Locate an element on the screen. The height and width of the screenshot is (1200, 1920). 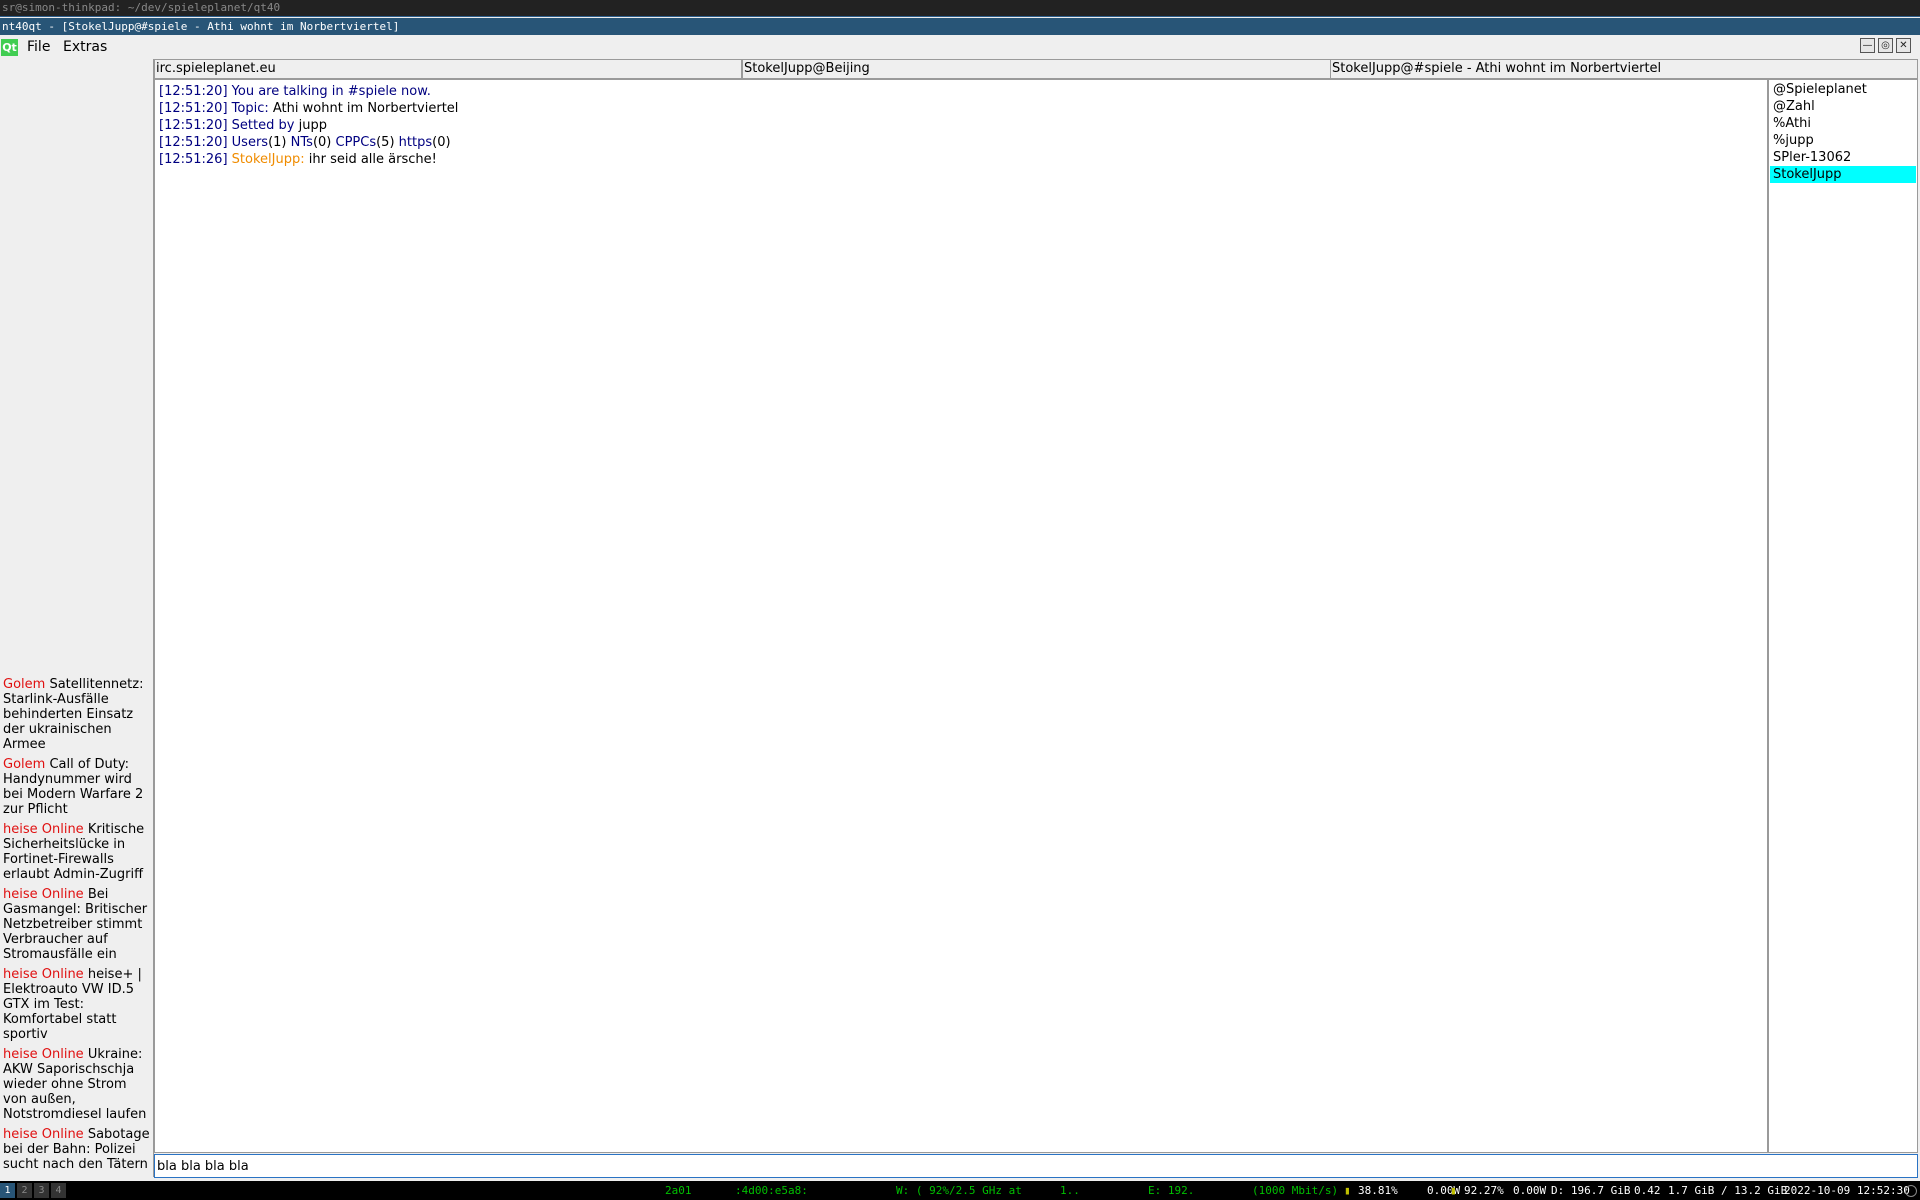
tray-icon is located at coordinates (1911, 1191).